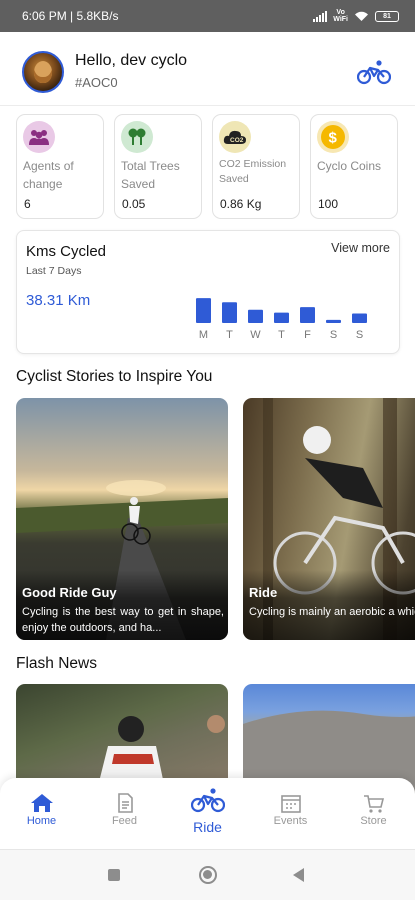  Describe the element at coordinates (263, 592) in the screenshot. I see `story-title: Ride` at that location.